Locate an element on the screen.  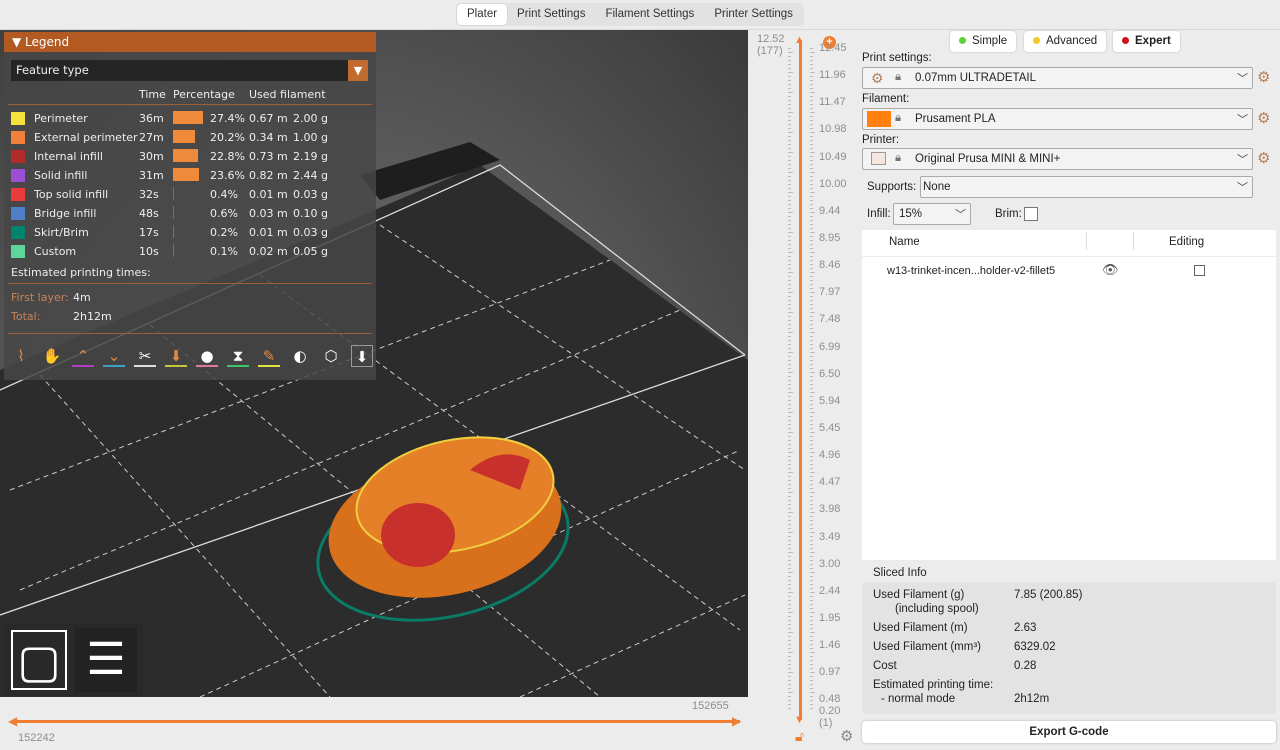
lock-icon: 🔒︎ is located at coordinates (898, 158).